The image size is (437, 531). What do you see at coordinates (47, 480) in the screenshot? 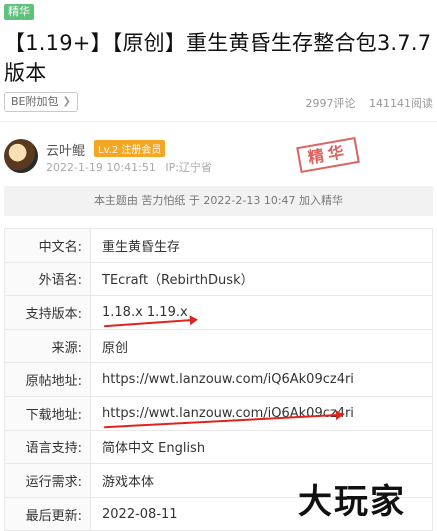
I see `row-key: 运行需求:` at bounding box center [47, 480].